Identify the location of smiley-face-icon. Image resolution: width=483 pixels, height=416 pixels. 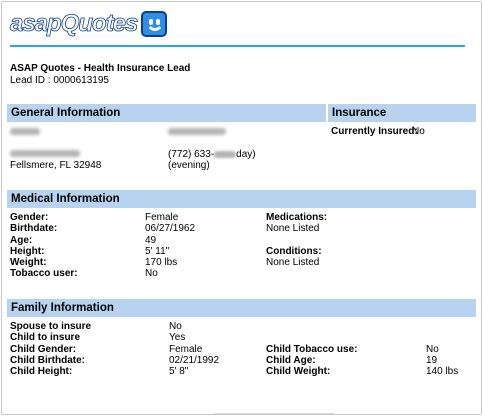
(154, 24).